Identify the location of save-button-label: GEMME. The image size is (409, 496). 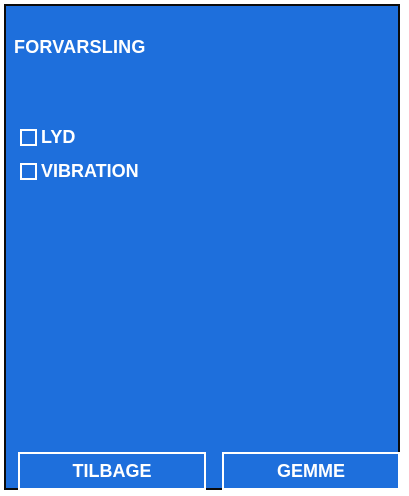
(310, 470).